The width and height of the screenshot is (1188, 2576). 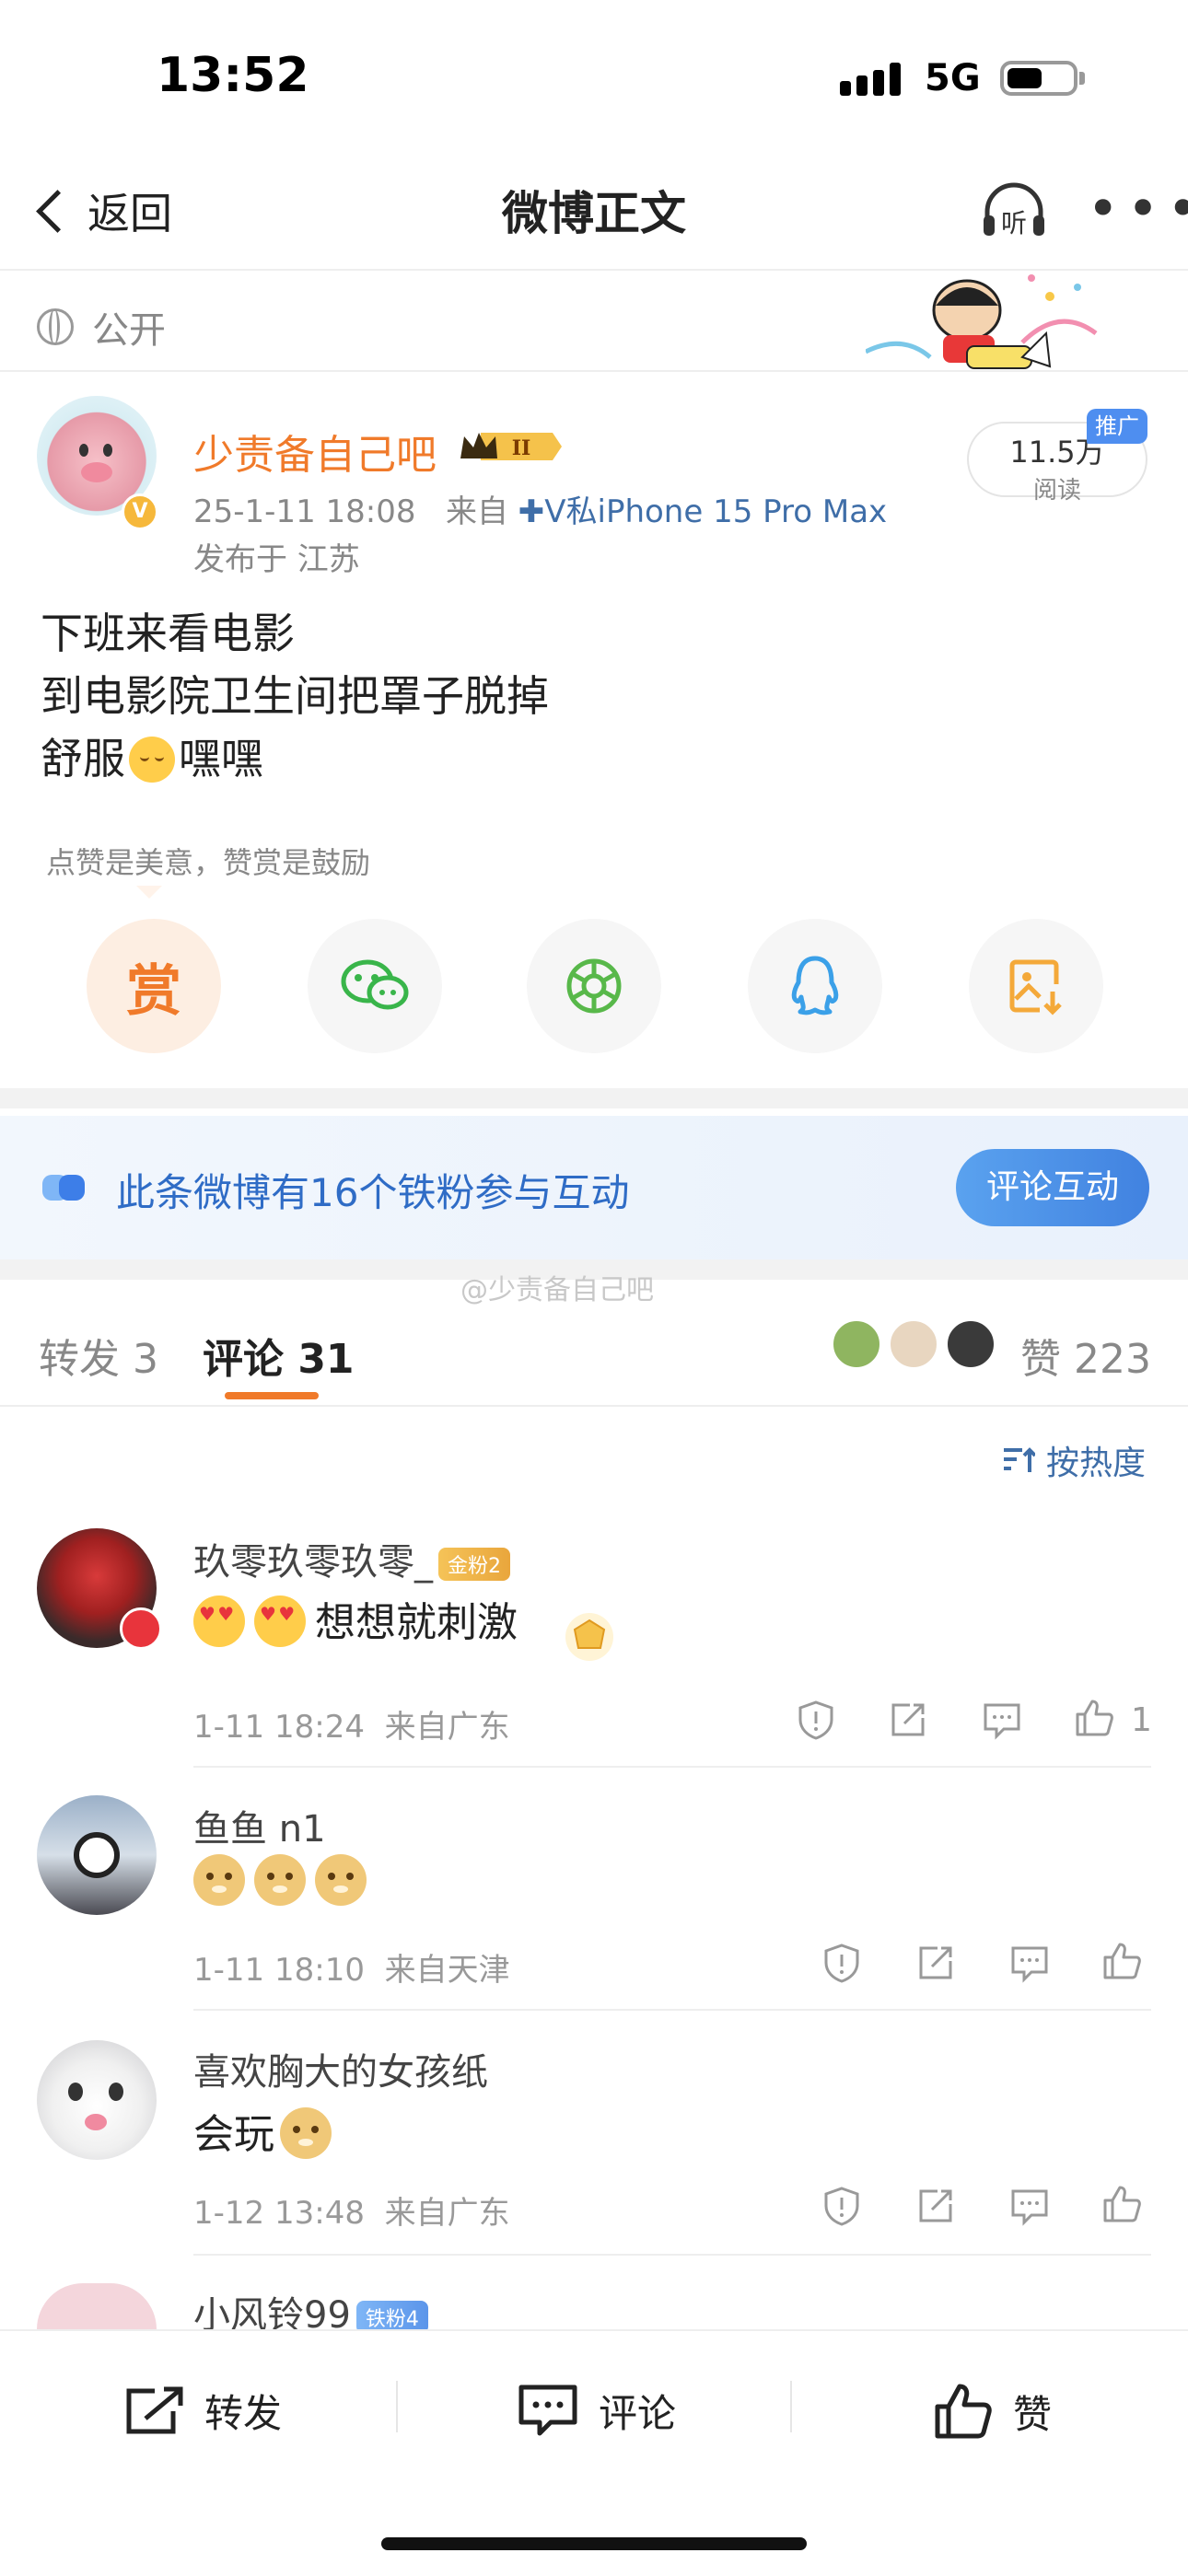 I want to click on listen-button: 听, so click(x=1014, y=210).